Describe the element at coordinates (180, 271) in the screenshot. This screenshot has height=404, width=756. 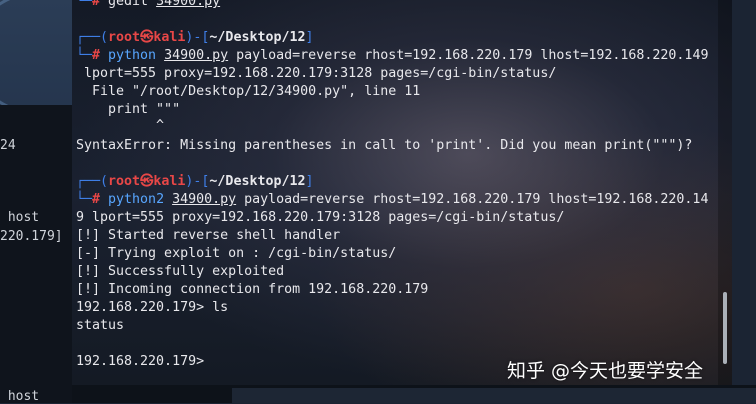
I see `output-line: [!] Successfully exploited` at that location.